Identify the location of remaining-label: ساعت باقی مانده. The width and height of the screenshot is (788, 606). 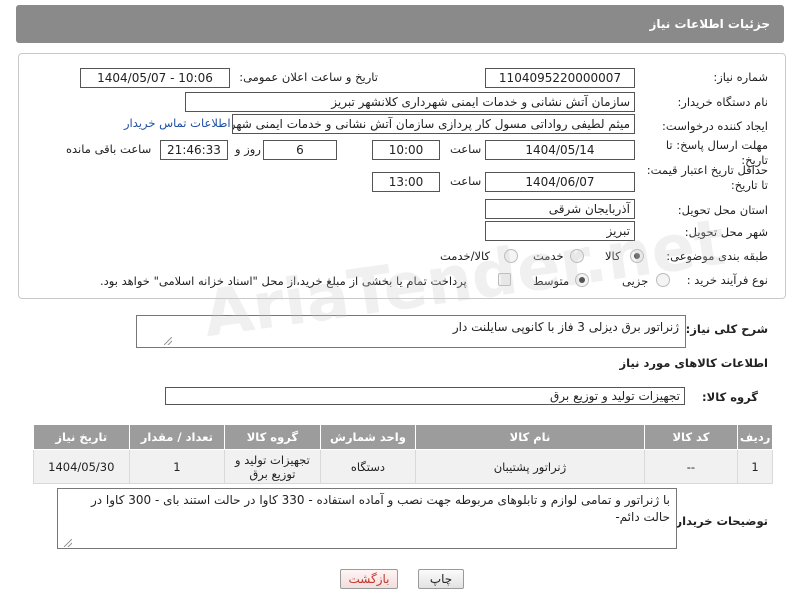
(109, 149).